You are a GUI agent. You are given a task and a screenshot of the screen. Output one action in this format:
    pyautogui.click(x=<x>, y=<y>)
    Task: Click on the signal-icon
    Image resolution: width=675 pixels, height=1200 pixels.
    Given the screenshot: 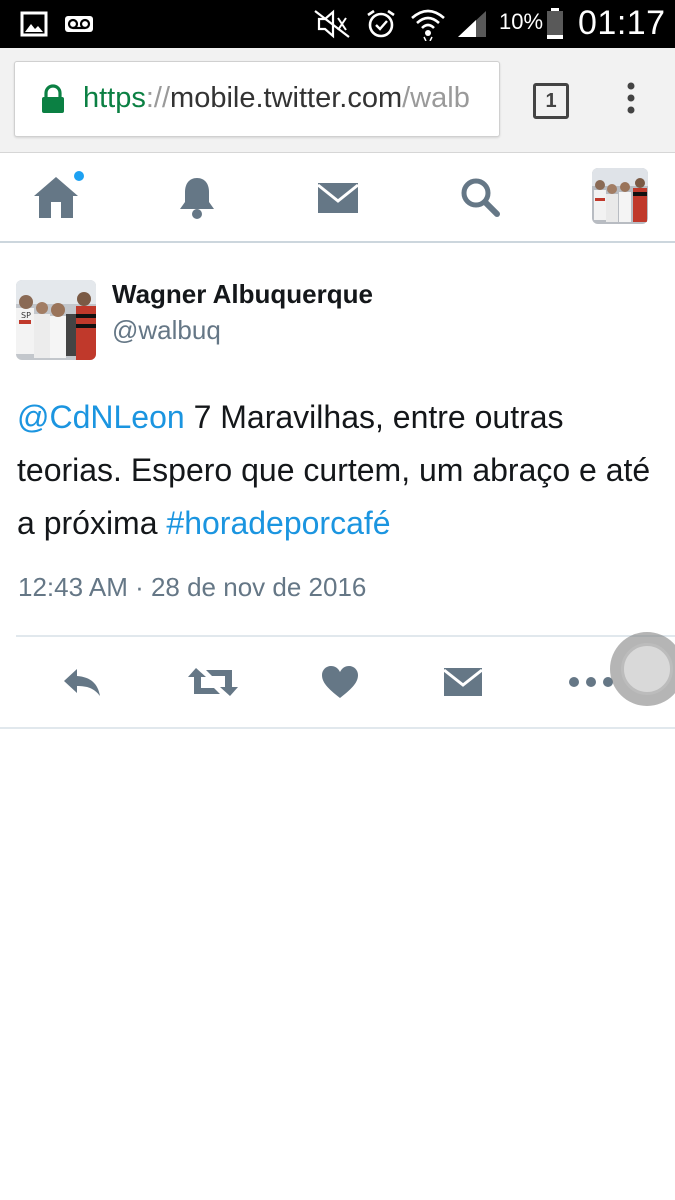 What is the action you would take?
    pyautogui.click(x=472, y=24)
    